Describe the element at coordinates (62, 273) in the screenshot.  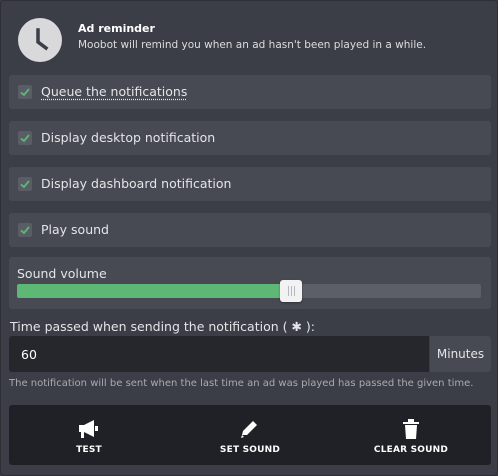
I see `sound-volume-label: Sound volume` at that location.